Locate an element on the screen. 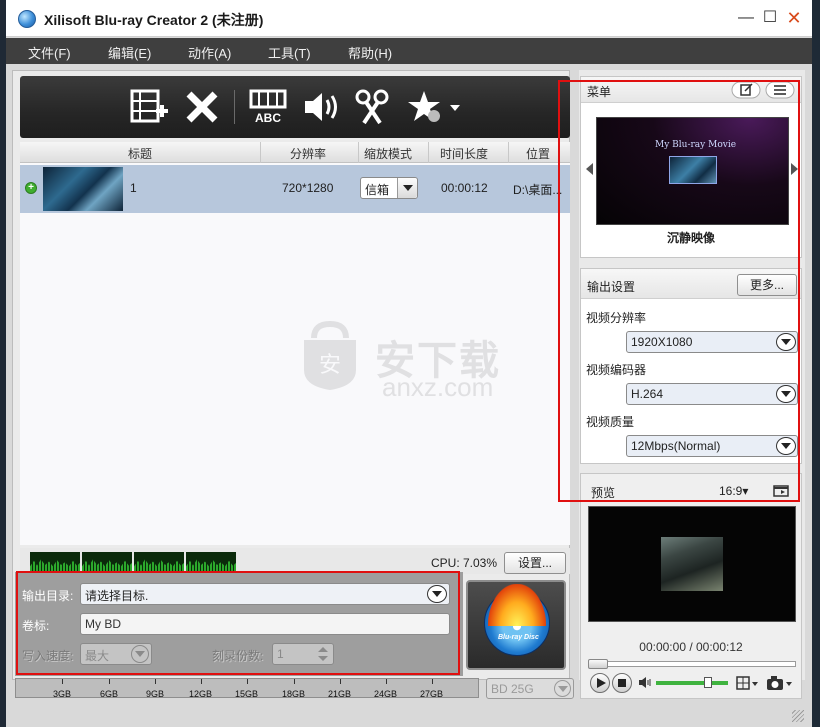  write-speed-select: 最大 is located at coordinates (116, 654).